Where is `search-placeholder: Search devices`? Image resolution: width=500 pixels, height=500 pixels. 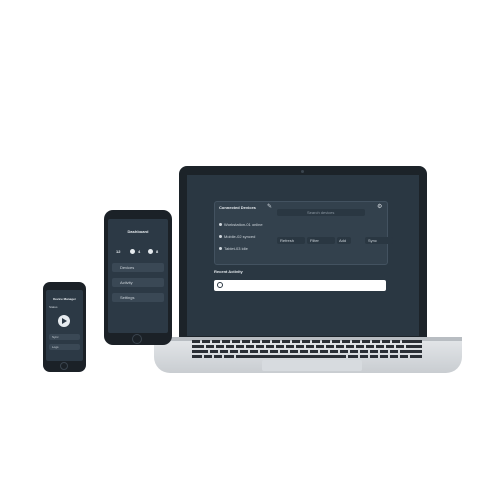
search-placeholder: Search devices is located at coordinates (321, 212).